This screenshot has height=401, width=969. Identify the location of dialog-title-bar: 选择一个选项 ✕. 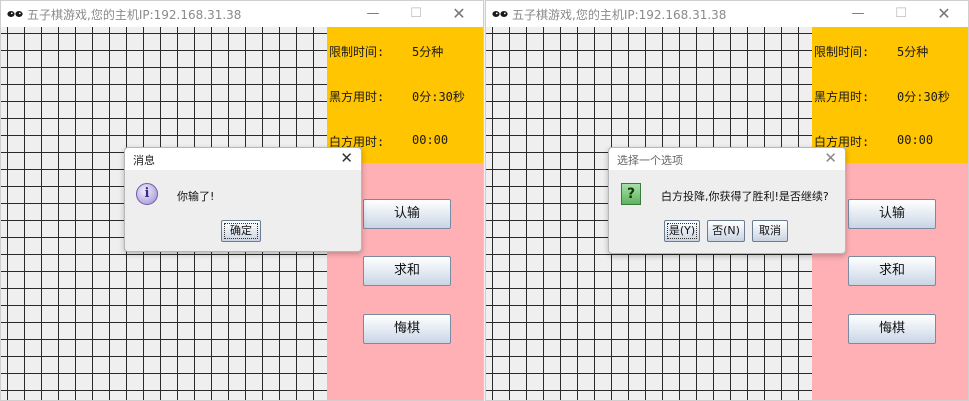
(727, 159).